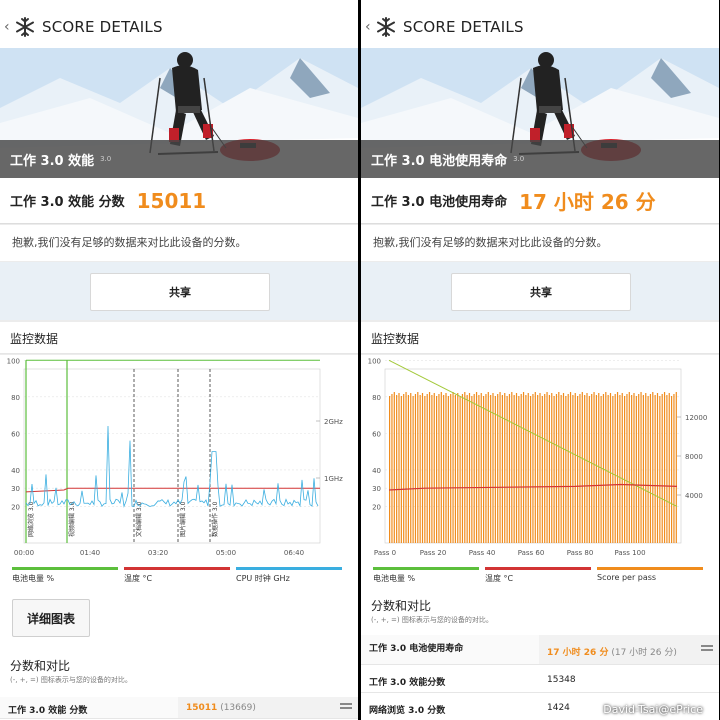  What do you see at coordinates (15, 489) in the screenshot?
I see `y-tick-label: 30` at bounding box center [15, 489].